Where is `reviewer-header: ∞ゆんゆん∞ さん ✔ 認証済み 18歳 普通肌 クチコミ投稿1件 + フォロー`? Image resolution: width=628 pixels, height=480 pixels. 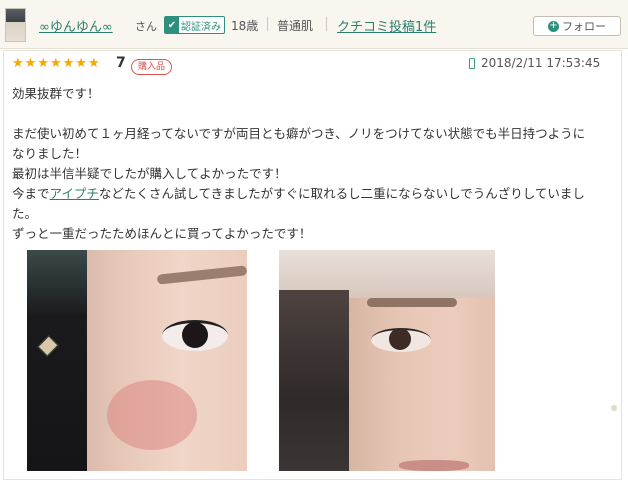
reviewer-header: ∞ゆんゆん∞ さん ✔ 認証済み 18歳 普通肌 クチコミ投稿1件 + フォロー is located at coordinates (314, 24).